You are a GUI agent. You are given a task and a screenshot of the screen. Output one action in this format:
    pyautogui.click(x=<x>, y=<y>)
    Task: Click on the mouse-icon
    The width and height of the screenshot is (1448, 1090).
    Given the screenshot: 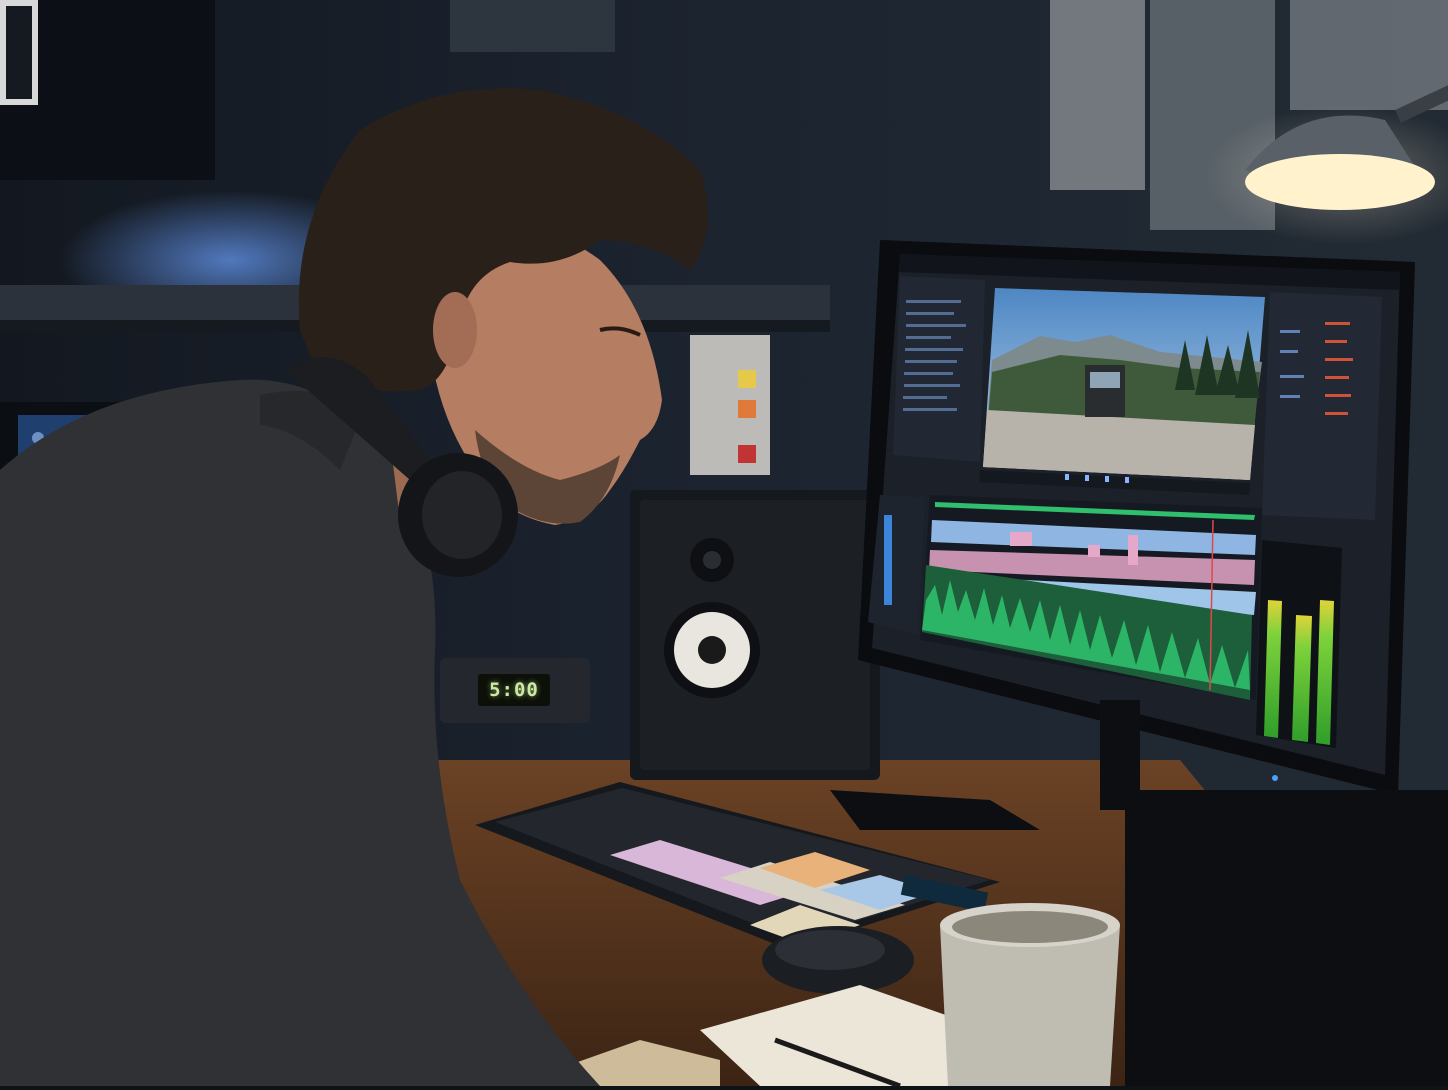 What is the action you would take?
    pyautogui.click(x=838, y=960)
    